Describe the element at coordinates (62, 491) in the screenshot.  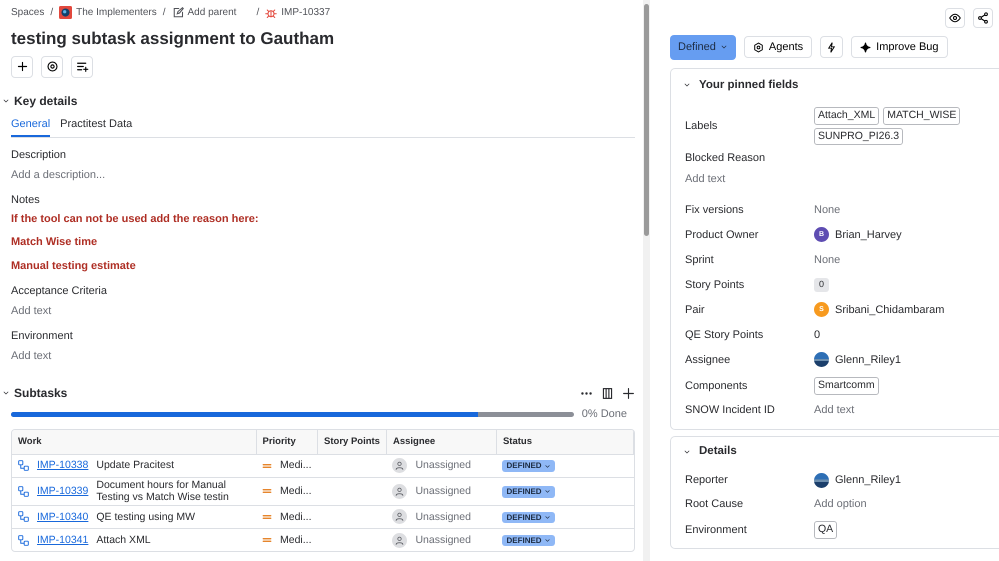
I see `issue-link: IMP-10339` at that location.